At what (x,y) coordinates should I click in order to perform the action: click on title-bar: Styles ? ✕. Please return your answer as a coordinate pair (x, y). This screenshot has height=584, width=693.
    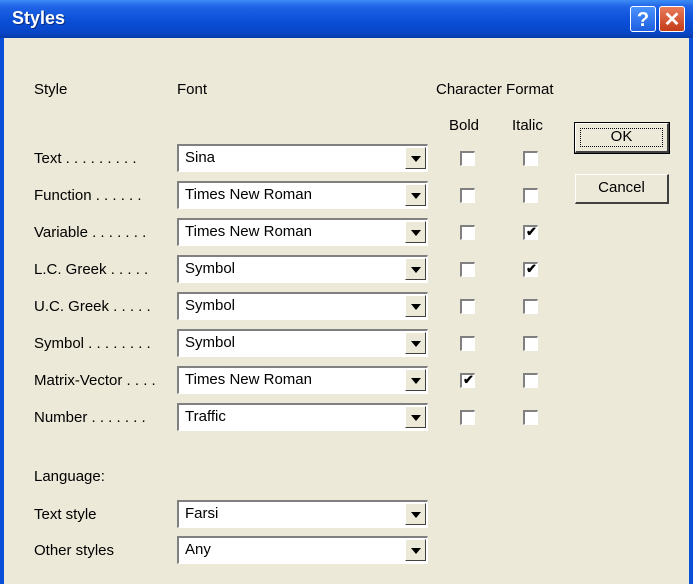
    Looking at the image, I should click on (346, 19).